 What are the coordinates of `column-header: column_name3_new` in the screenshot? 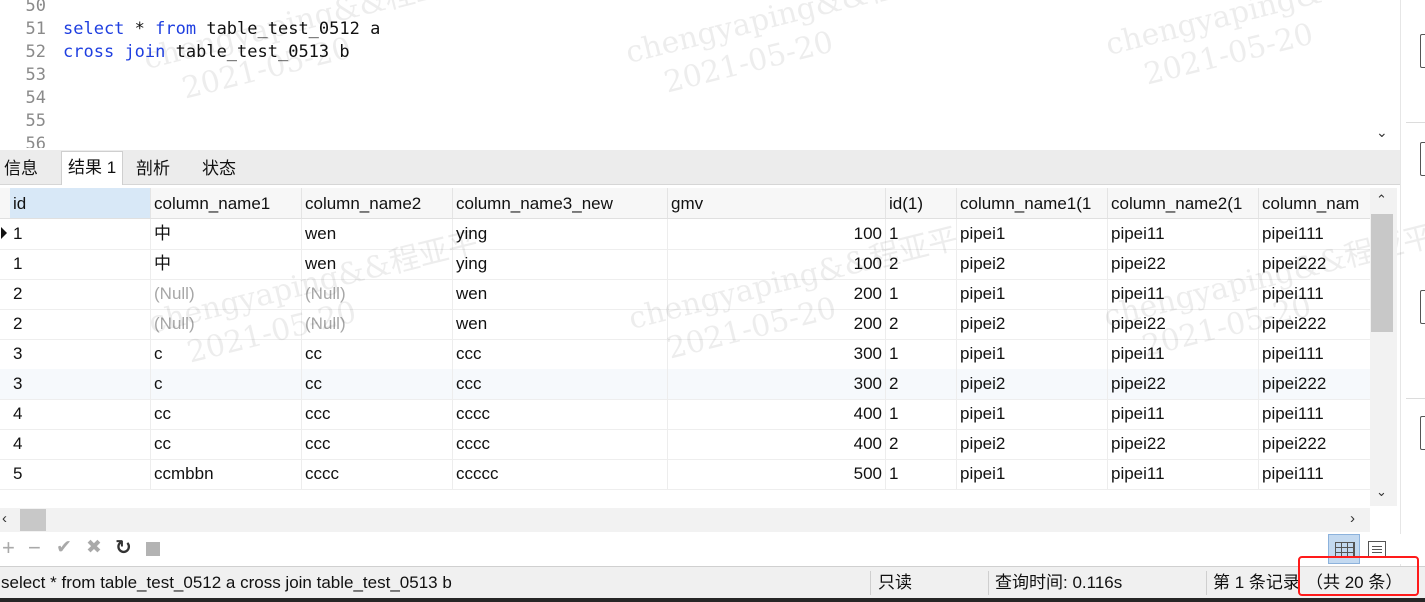 It's located at (560, 203).